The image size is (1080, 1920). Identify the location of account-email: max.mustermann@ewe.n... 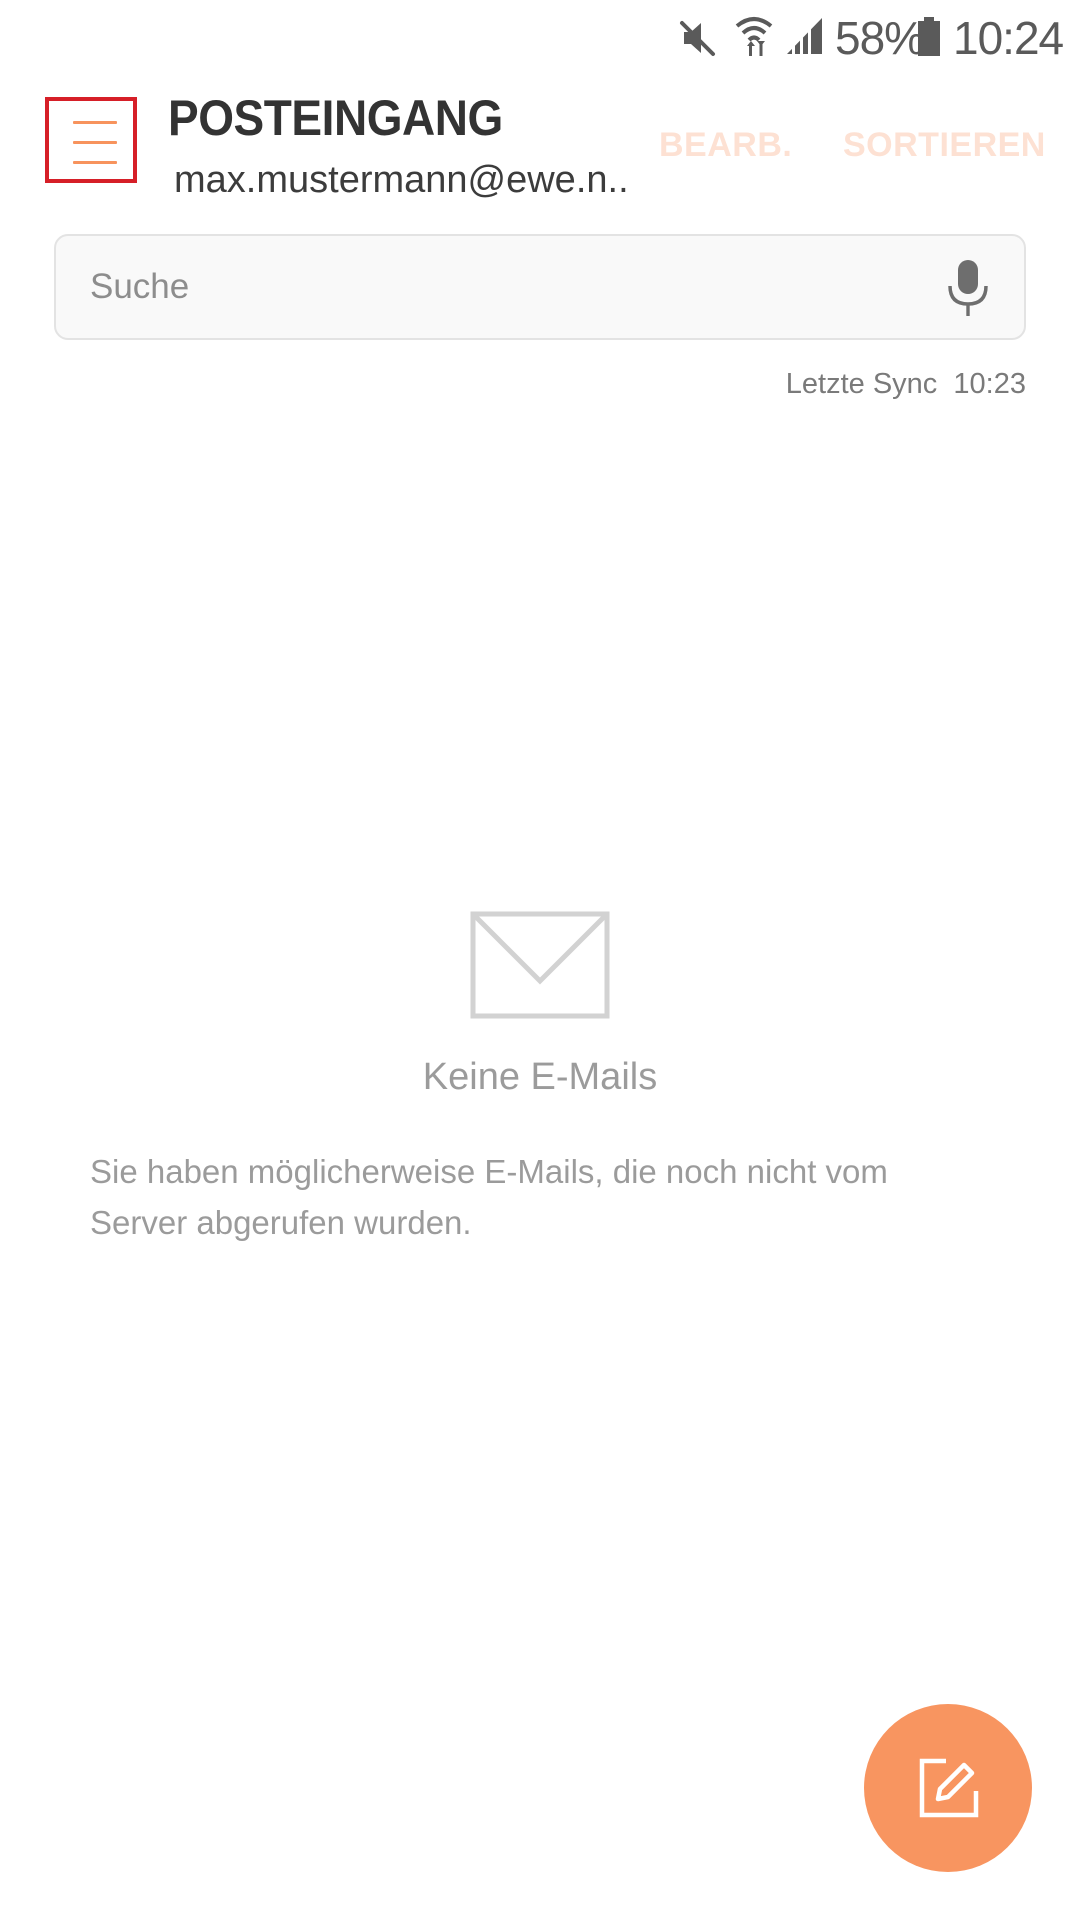
(401, 180).